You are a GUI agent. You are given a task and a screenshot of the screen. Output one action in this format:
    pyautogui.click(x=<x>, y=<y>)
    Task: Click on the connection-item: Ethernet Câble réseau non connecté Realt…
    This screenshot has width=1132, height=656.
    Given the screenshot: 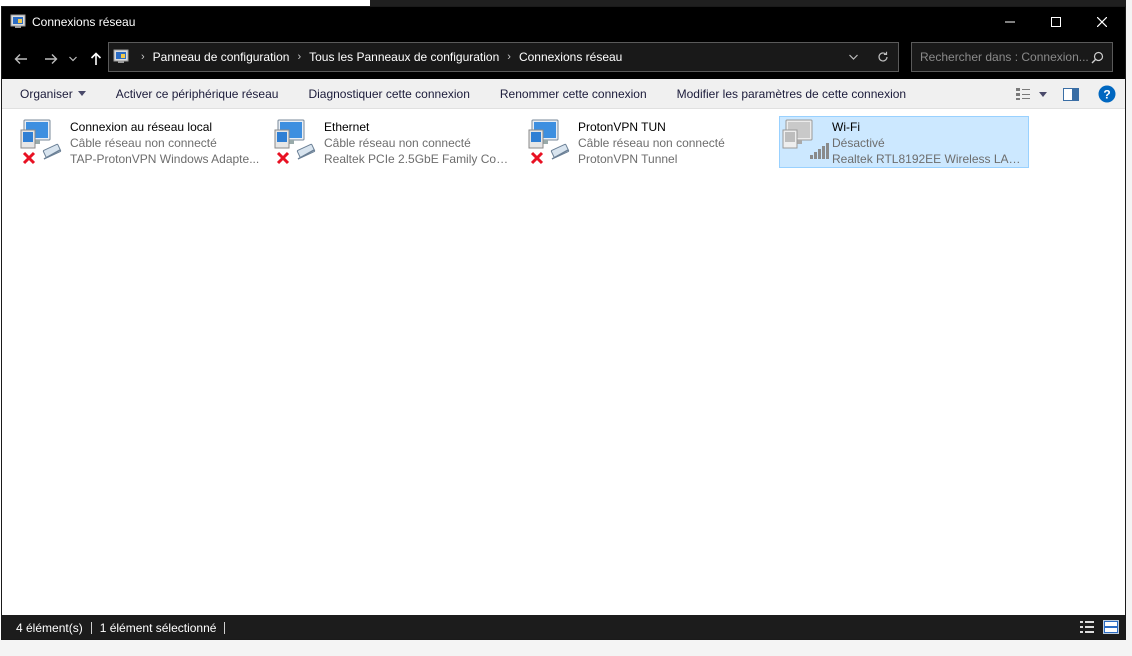 What is the action you would take?
    pyautogui.click(x=396, y=142)
    